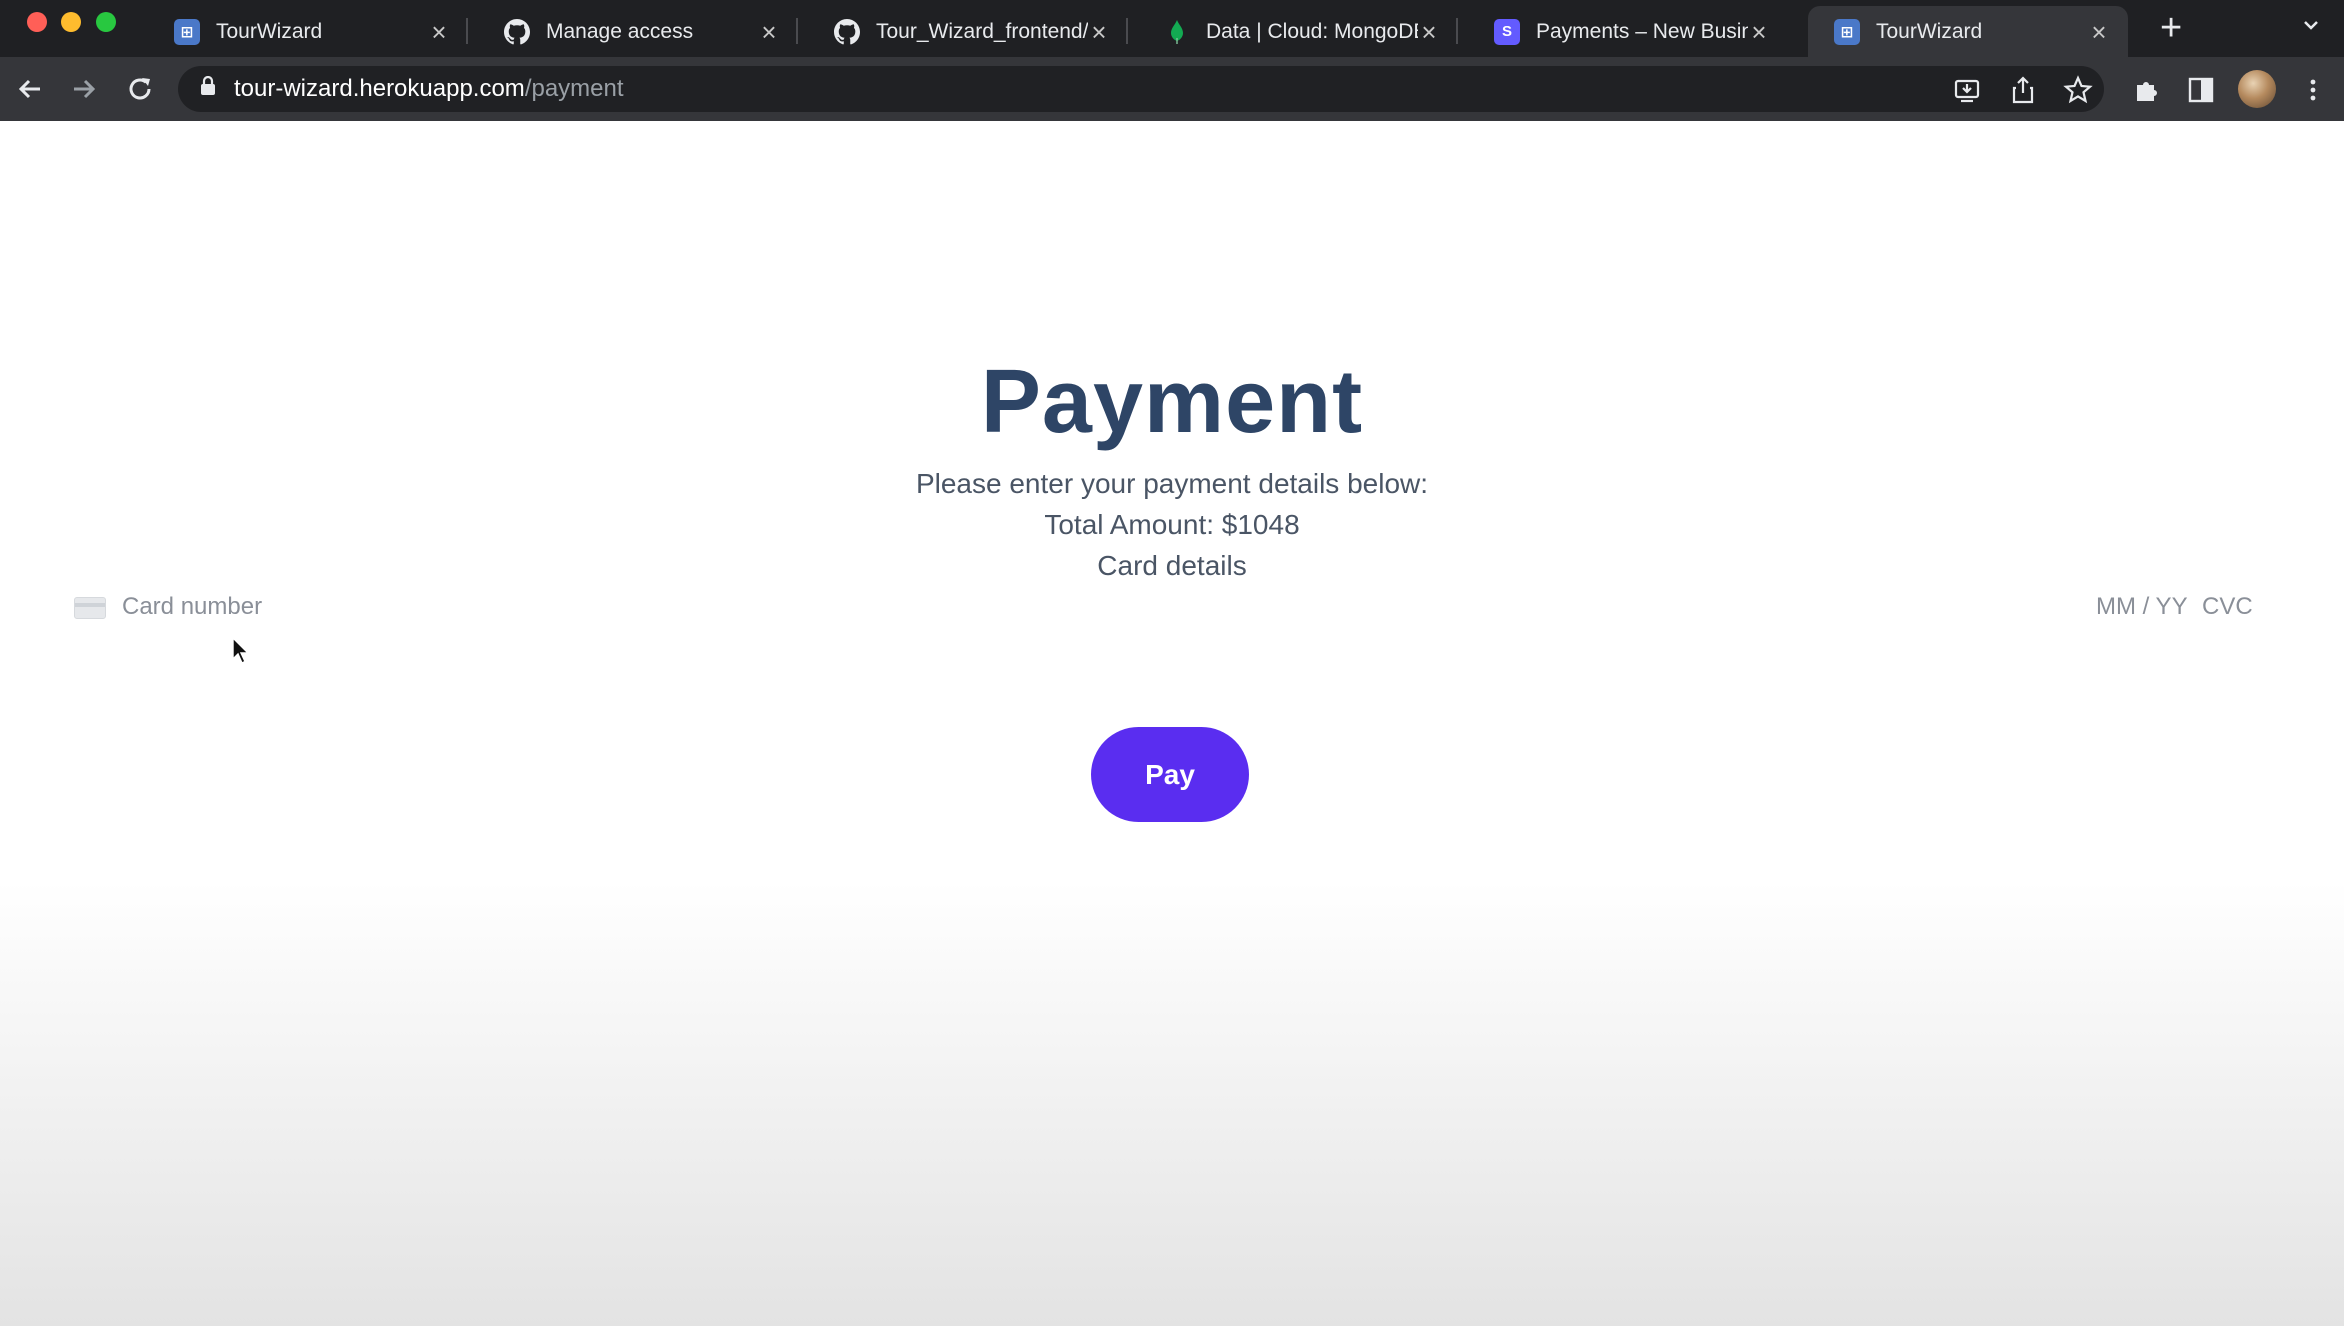 This screenshot has height=1326, width=2344. I want to click on tab-search-chevron-icon, so click(2311, 27).